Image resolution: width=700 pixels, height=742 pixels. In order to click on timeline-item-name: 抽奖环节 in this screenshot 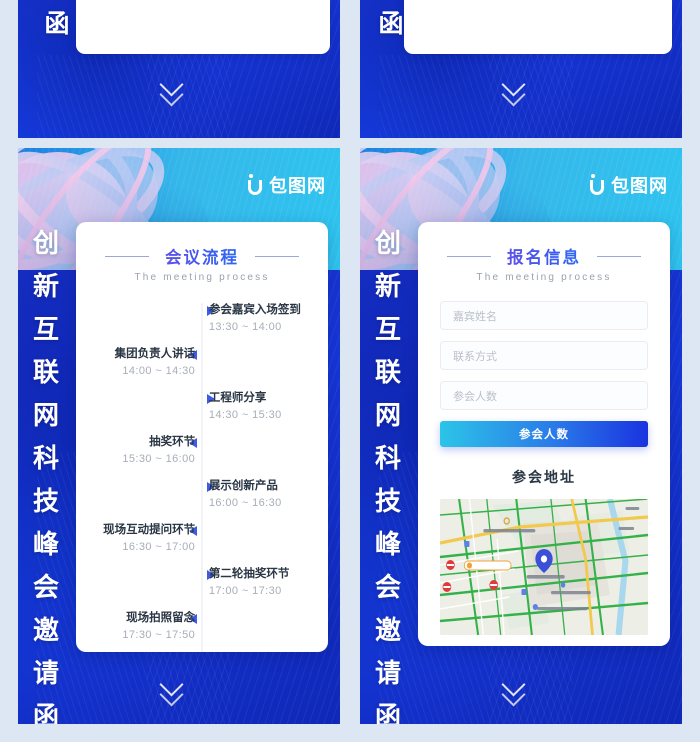, I will do `click(172, 442)`.